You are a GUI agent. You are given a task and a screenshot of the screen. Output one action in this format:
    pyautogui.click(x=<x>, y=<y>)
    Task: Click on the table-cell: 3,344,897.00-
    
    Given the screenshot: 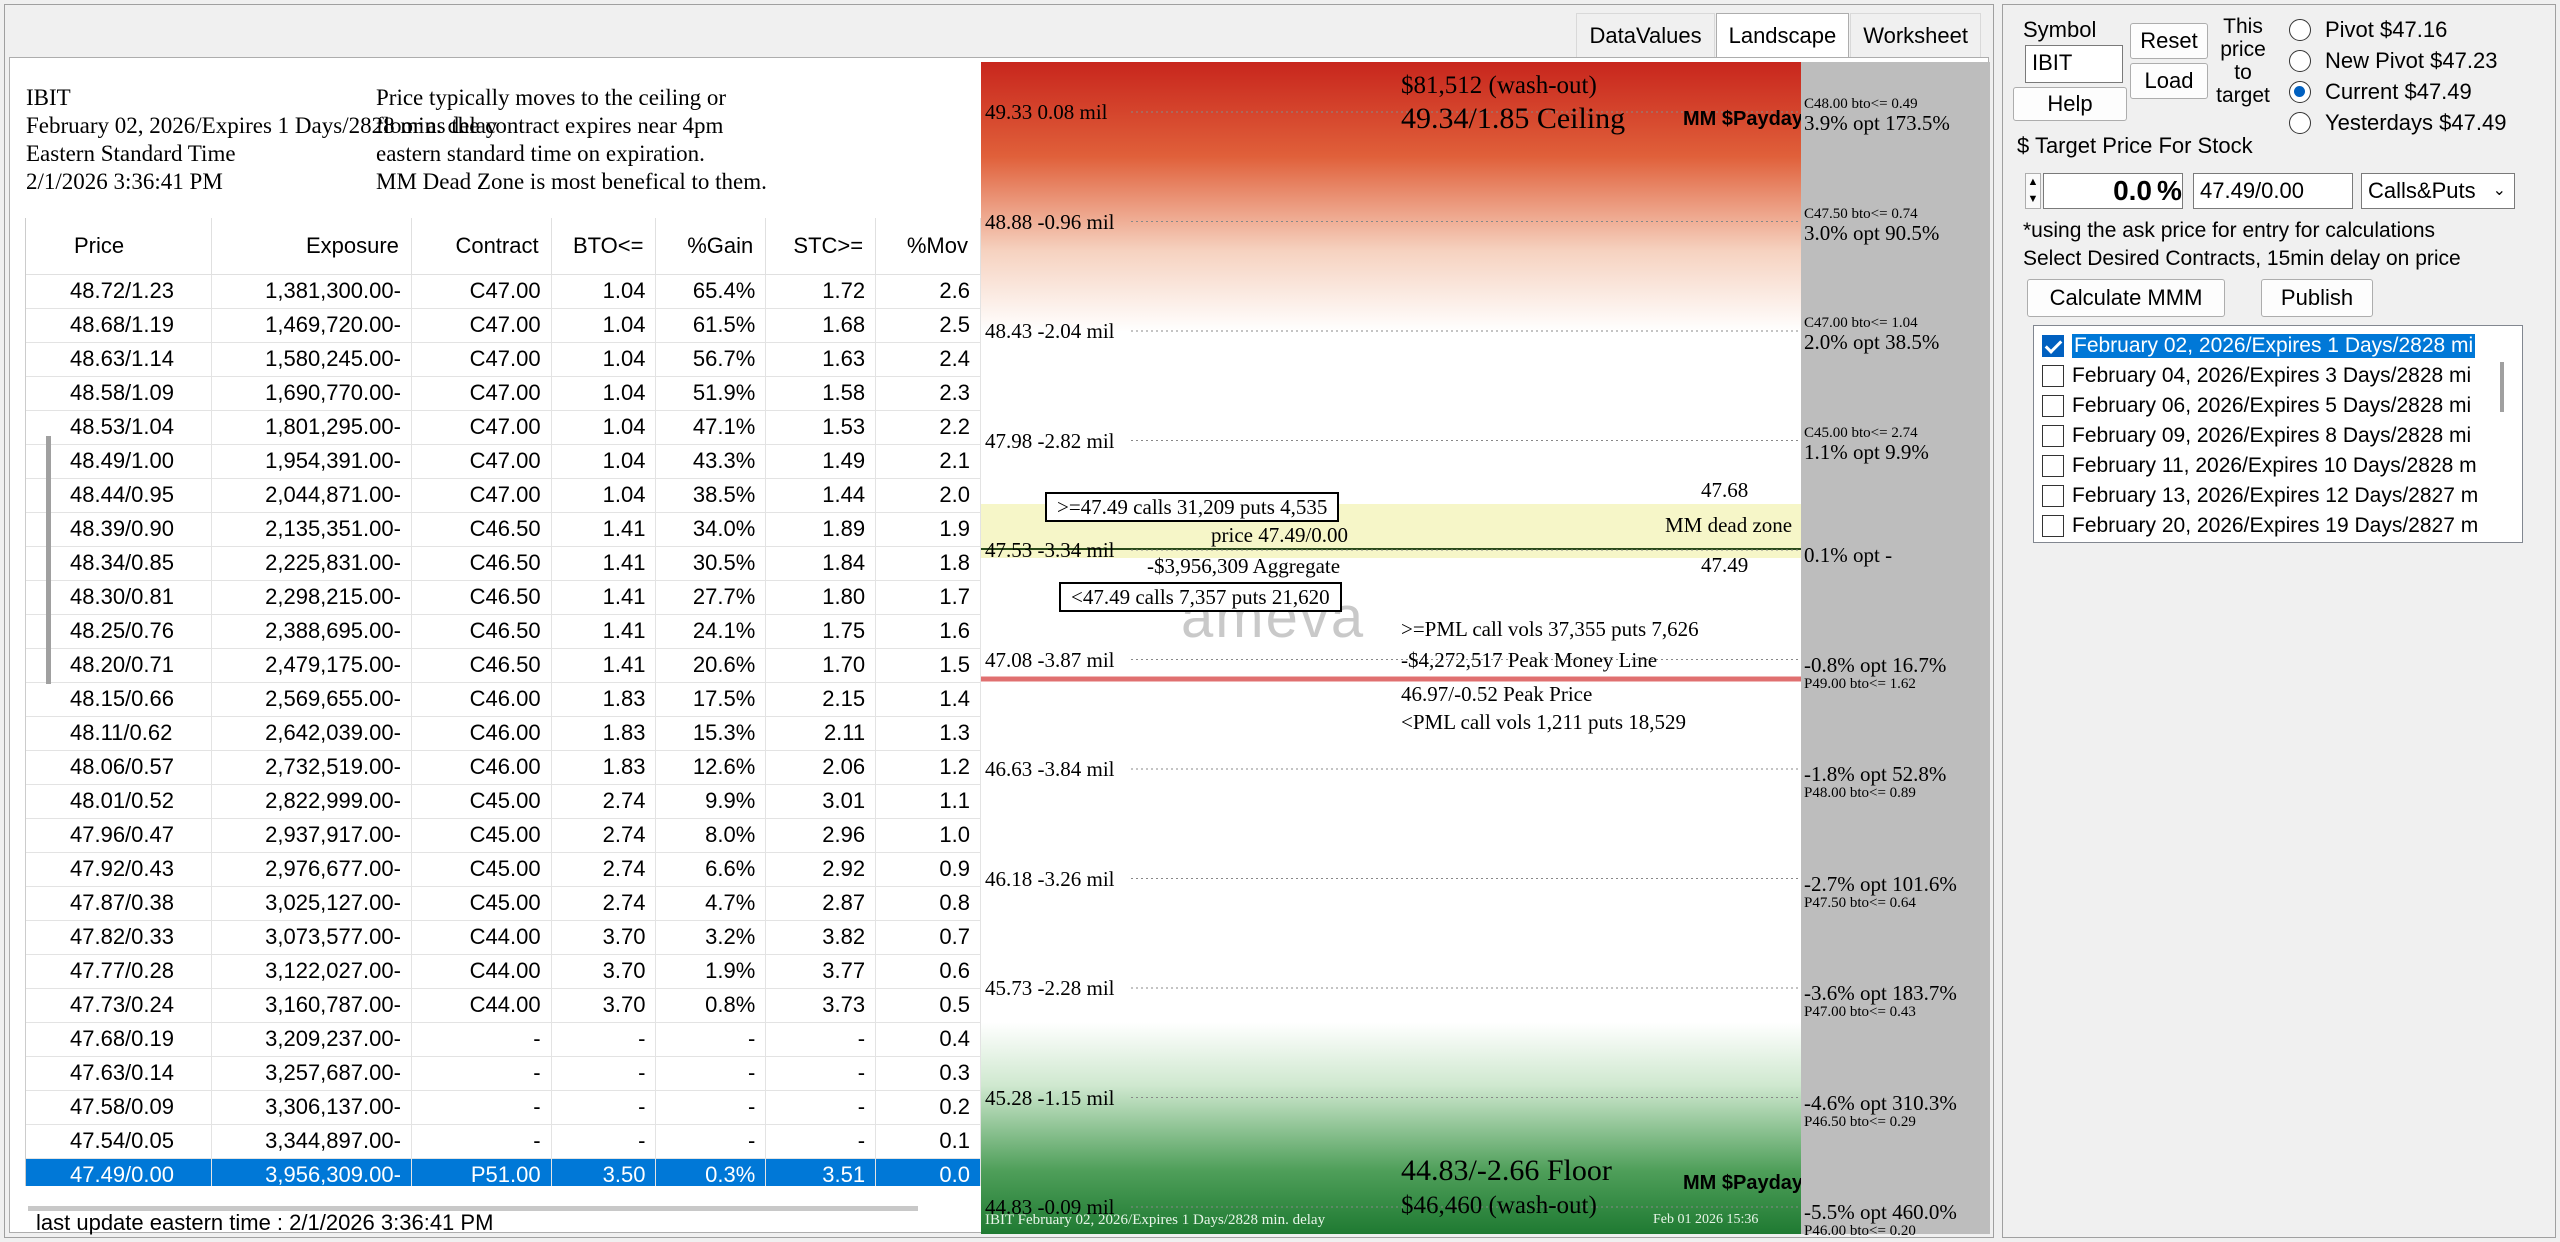 What is the action you would take?
    pyautogui.click(x=311, y=1141)
    